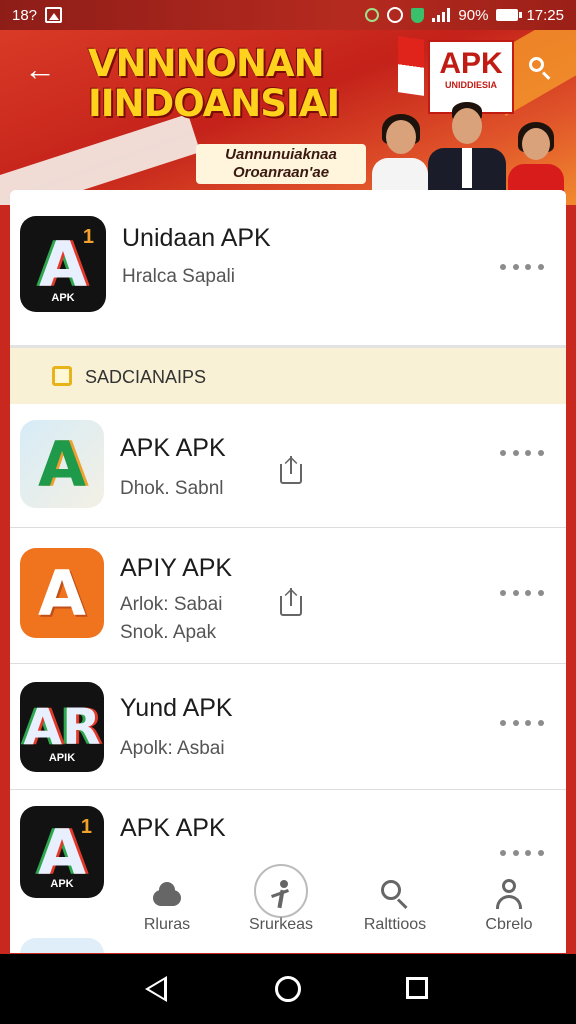 This screenshot has height=1024, width=576. Describe the element at coordinates (395, 15) in the screenshot. I see `alarm-icon` at that location.